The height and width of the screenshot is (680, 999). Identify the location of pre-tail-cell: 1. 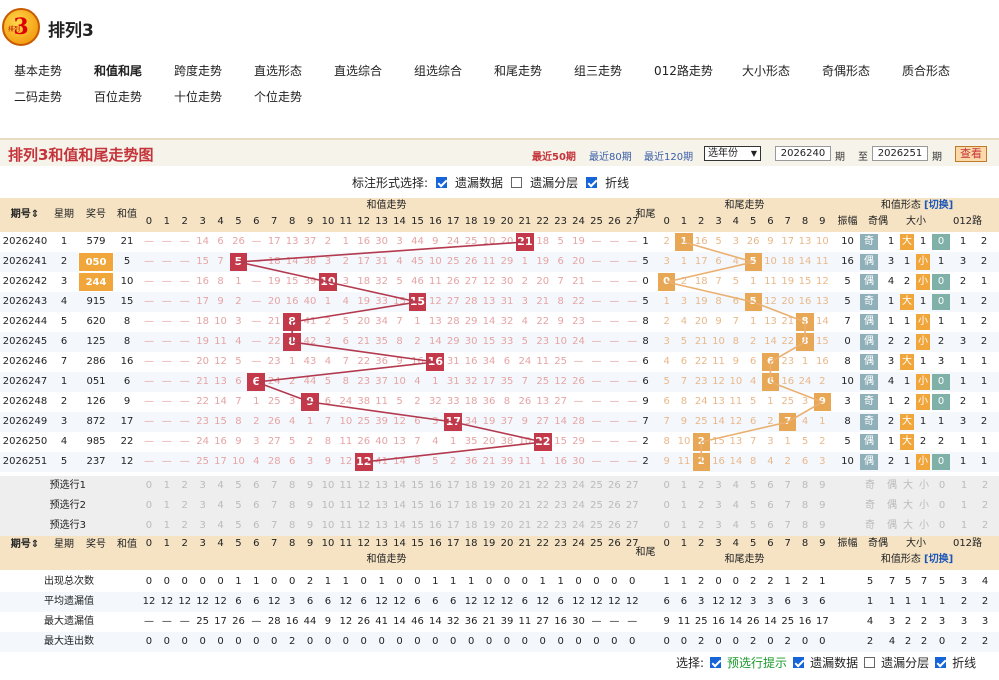
(684, 505).